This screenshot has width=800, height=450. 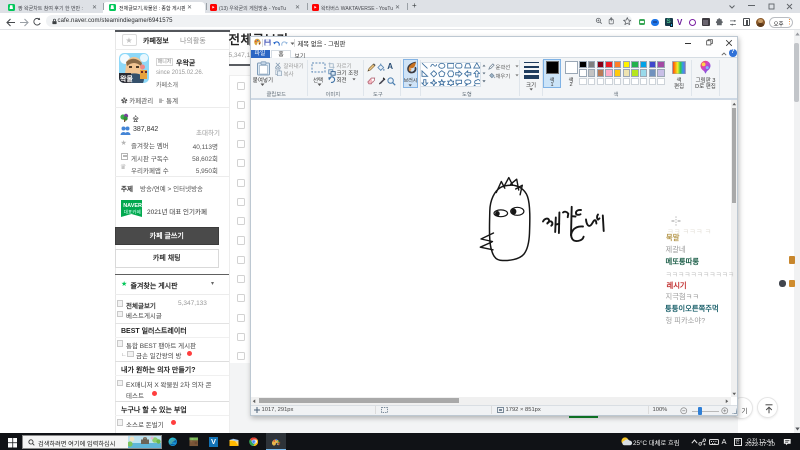 What do you see at coordinates (132, 211) in the screenshot?
I see `svg-text: 대표카페` at bounding box center [132, 211].